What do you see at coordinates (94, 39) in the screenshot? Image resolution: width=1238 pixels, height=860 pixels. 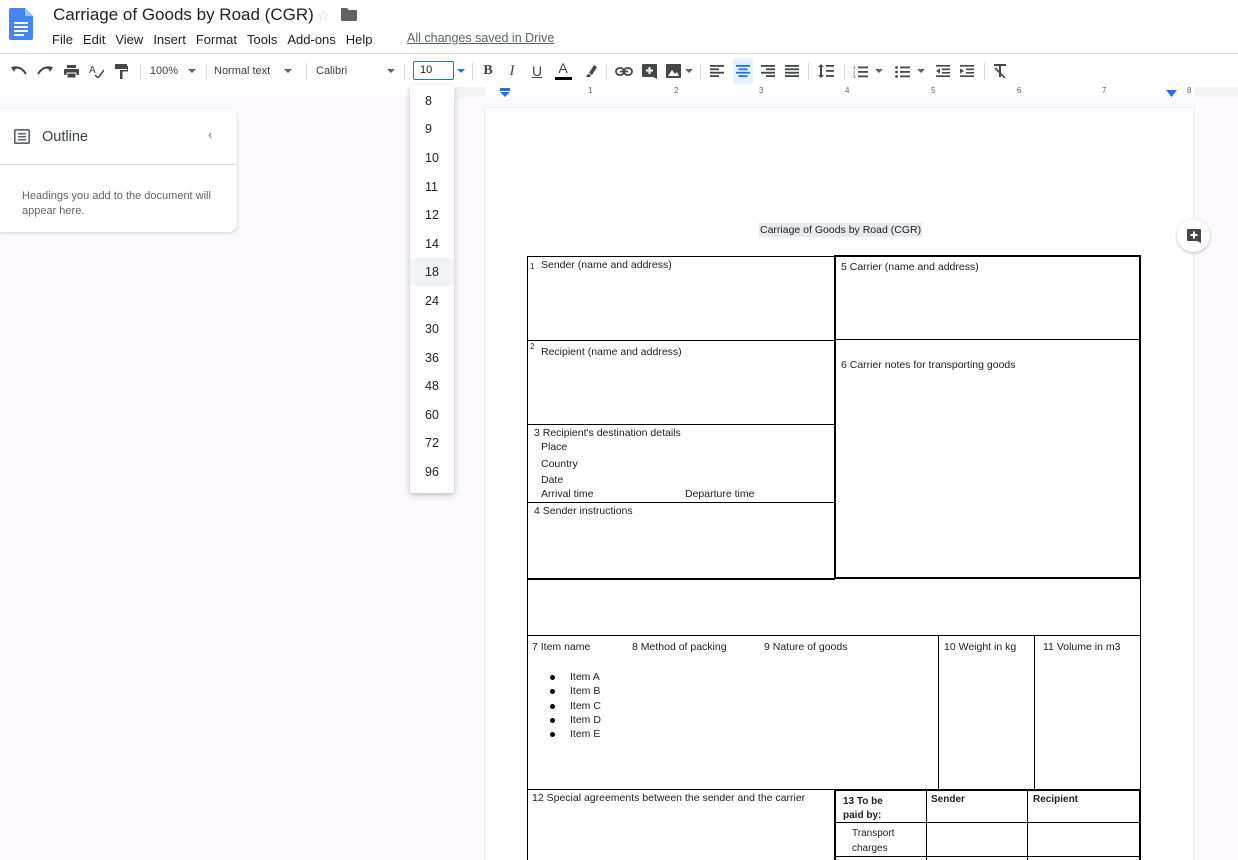 I see `menu-edit: Edit` at bounding box center [94, 39].